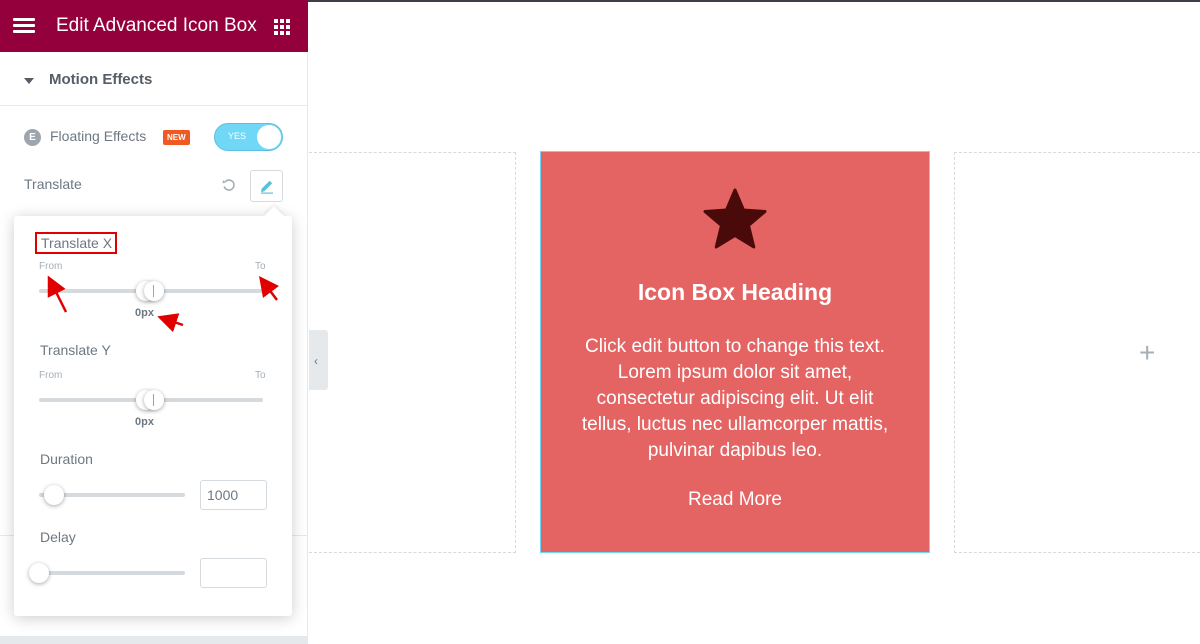 The height and width of the screenshot is (644, 1200). I want to click on translate-x-value: 0px, so click(144, 313).